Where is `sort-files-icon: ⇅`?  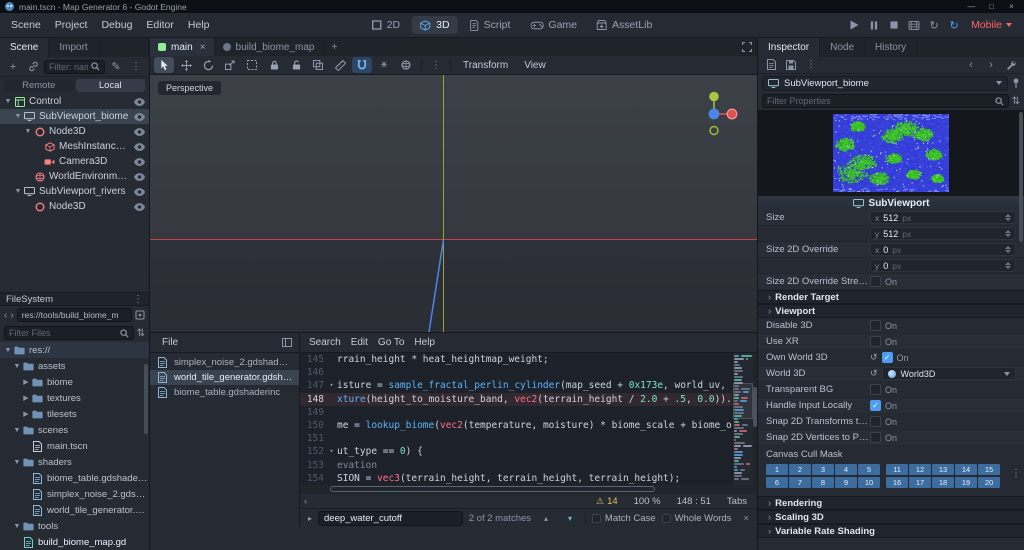 sort-files-icon: ⇅ is located at coordinates (141, 333).